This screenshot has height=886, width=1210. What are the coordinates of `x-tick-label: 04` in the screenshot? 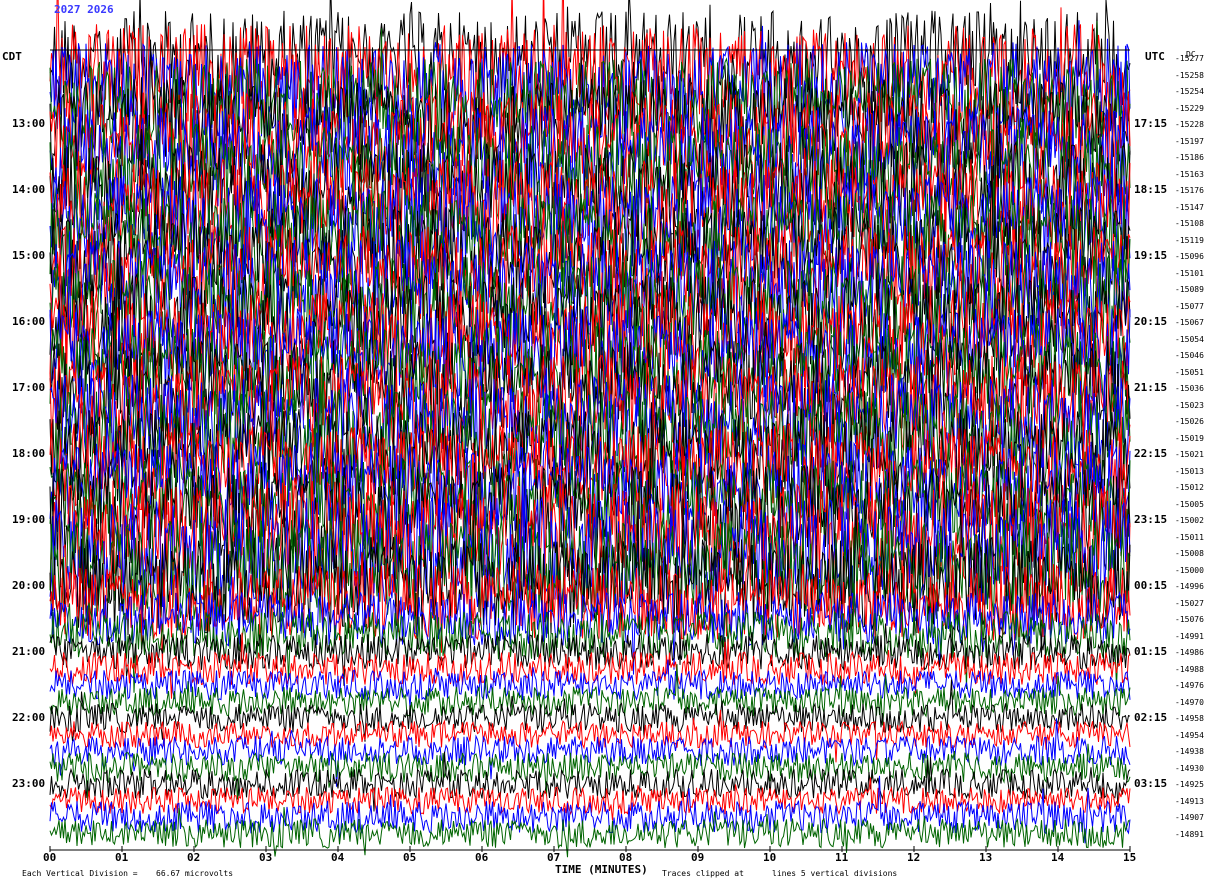 It's located at (338, 857).